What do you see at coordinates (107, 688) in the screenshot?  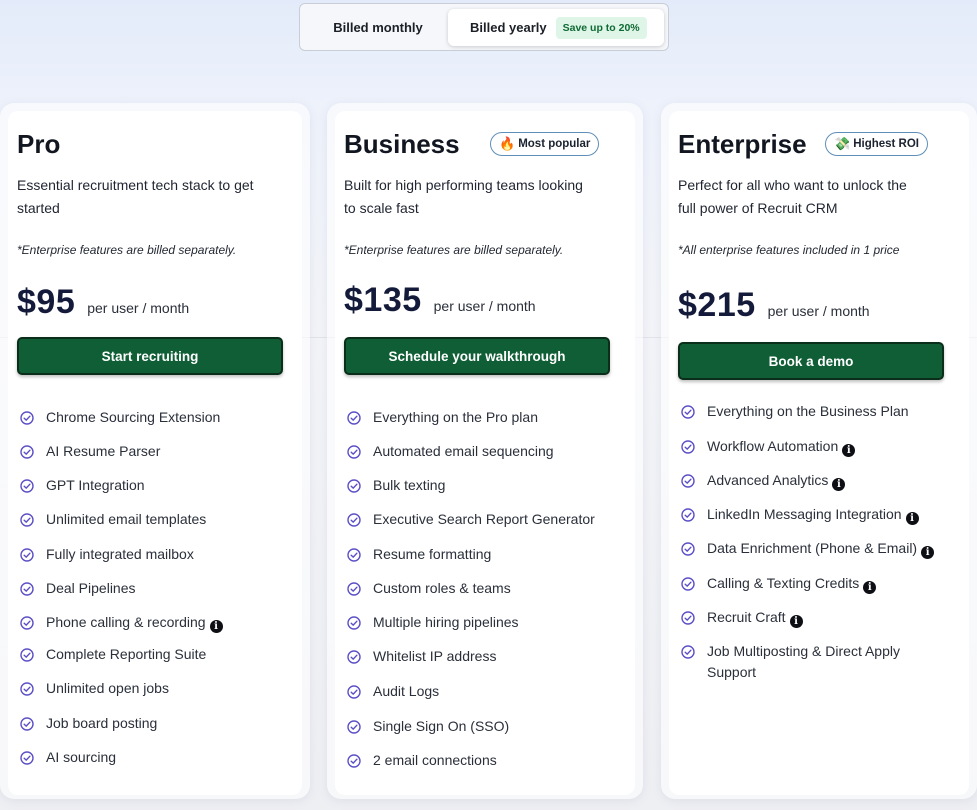 I see `feature-text: Unlimited open jobs` at bounding box center [107, 688].